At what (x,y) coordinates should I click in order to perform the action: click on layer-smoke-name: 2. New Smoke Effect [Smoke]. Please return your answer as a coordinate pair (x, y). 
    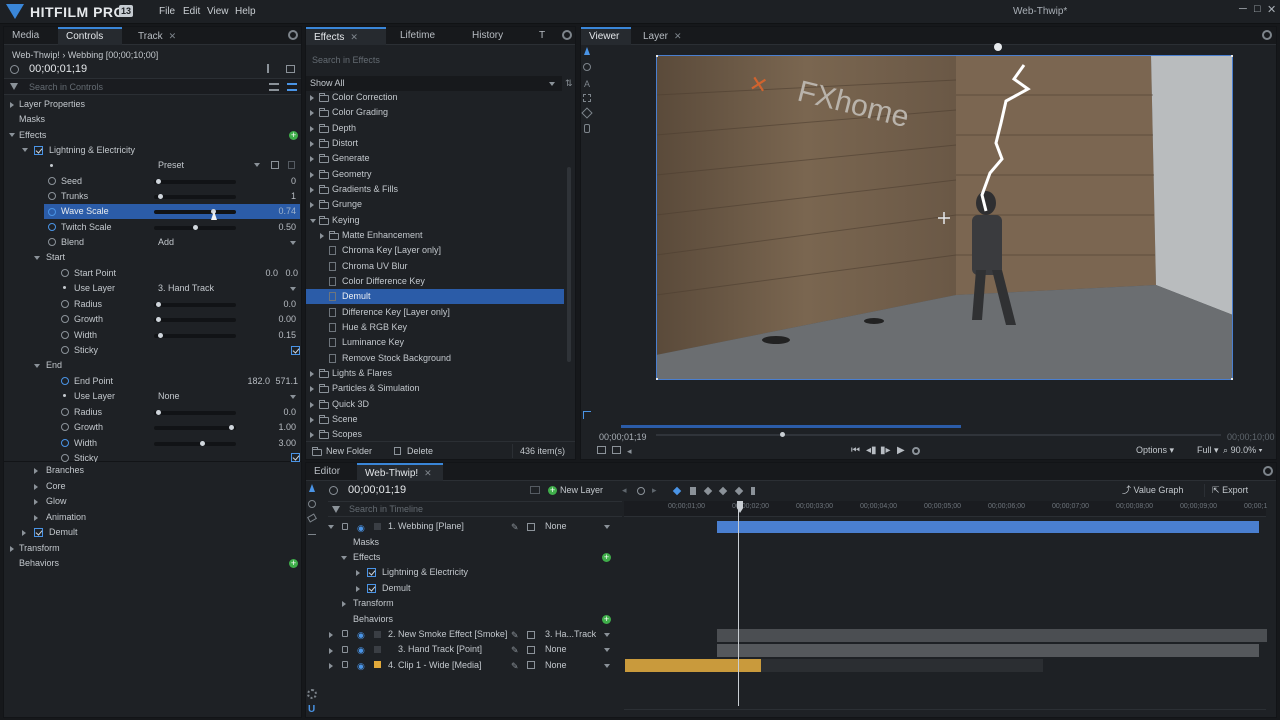
    Looking at the image, I should click on (447, 634).